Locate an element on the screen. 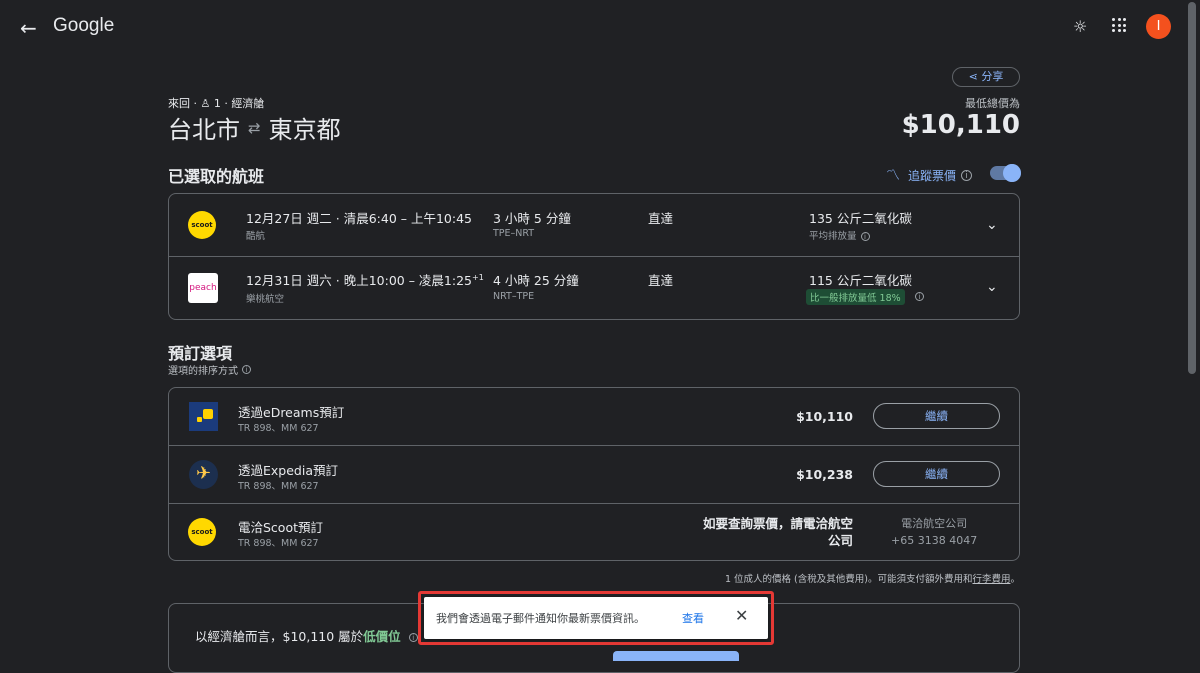 The height and width of the screenshot is (673, 1200). flight-datetime: 12月31日 週六 · 晚上10:00 – 凌晨1:25+1 is located at coordinates (365, 279).